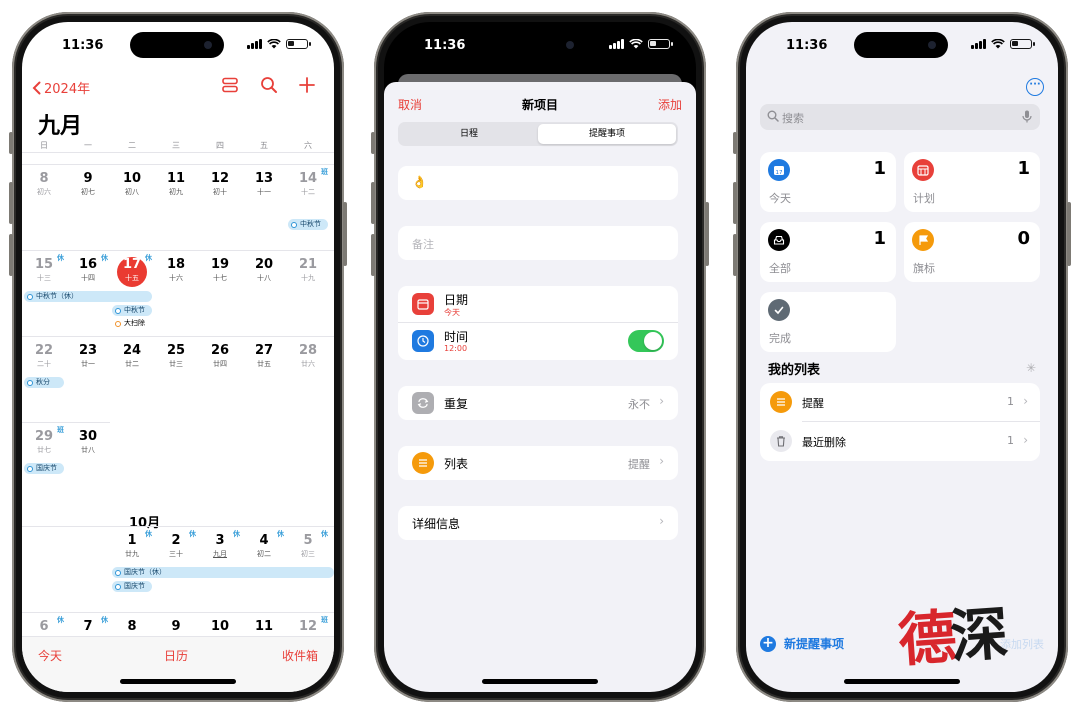  Describe the element at coordinates (900, 441) in the screenshot. I see `list-item-recently-deleted: 最近删除 1 ›` at that location.